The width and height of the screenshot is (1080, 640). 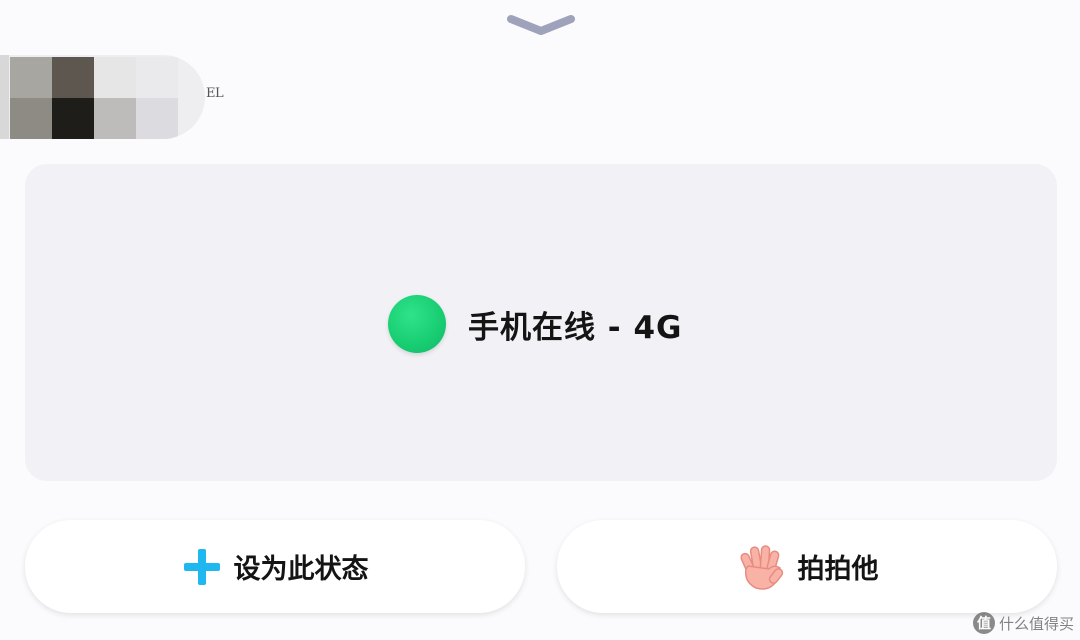 I want to click on avatar, so click(x=94, y=98).